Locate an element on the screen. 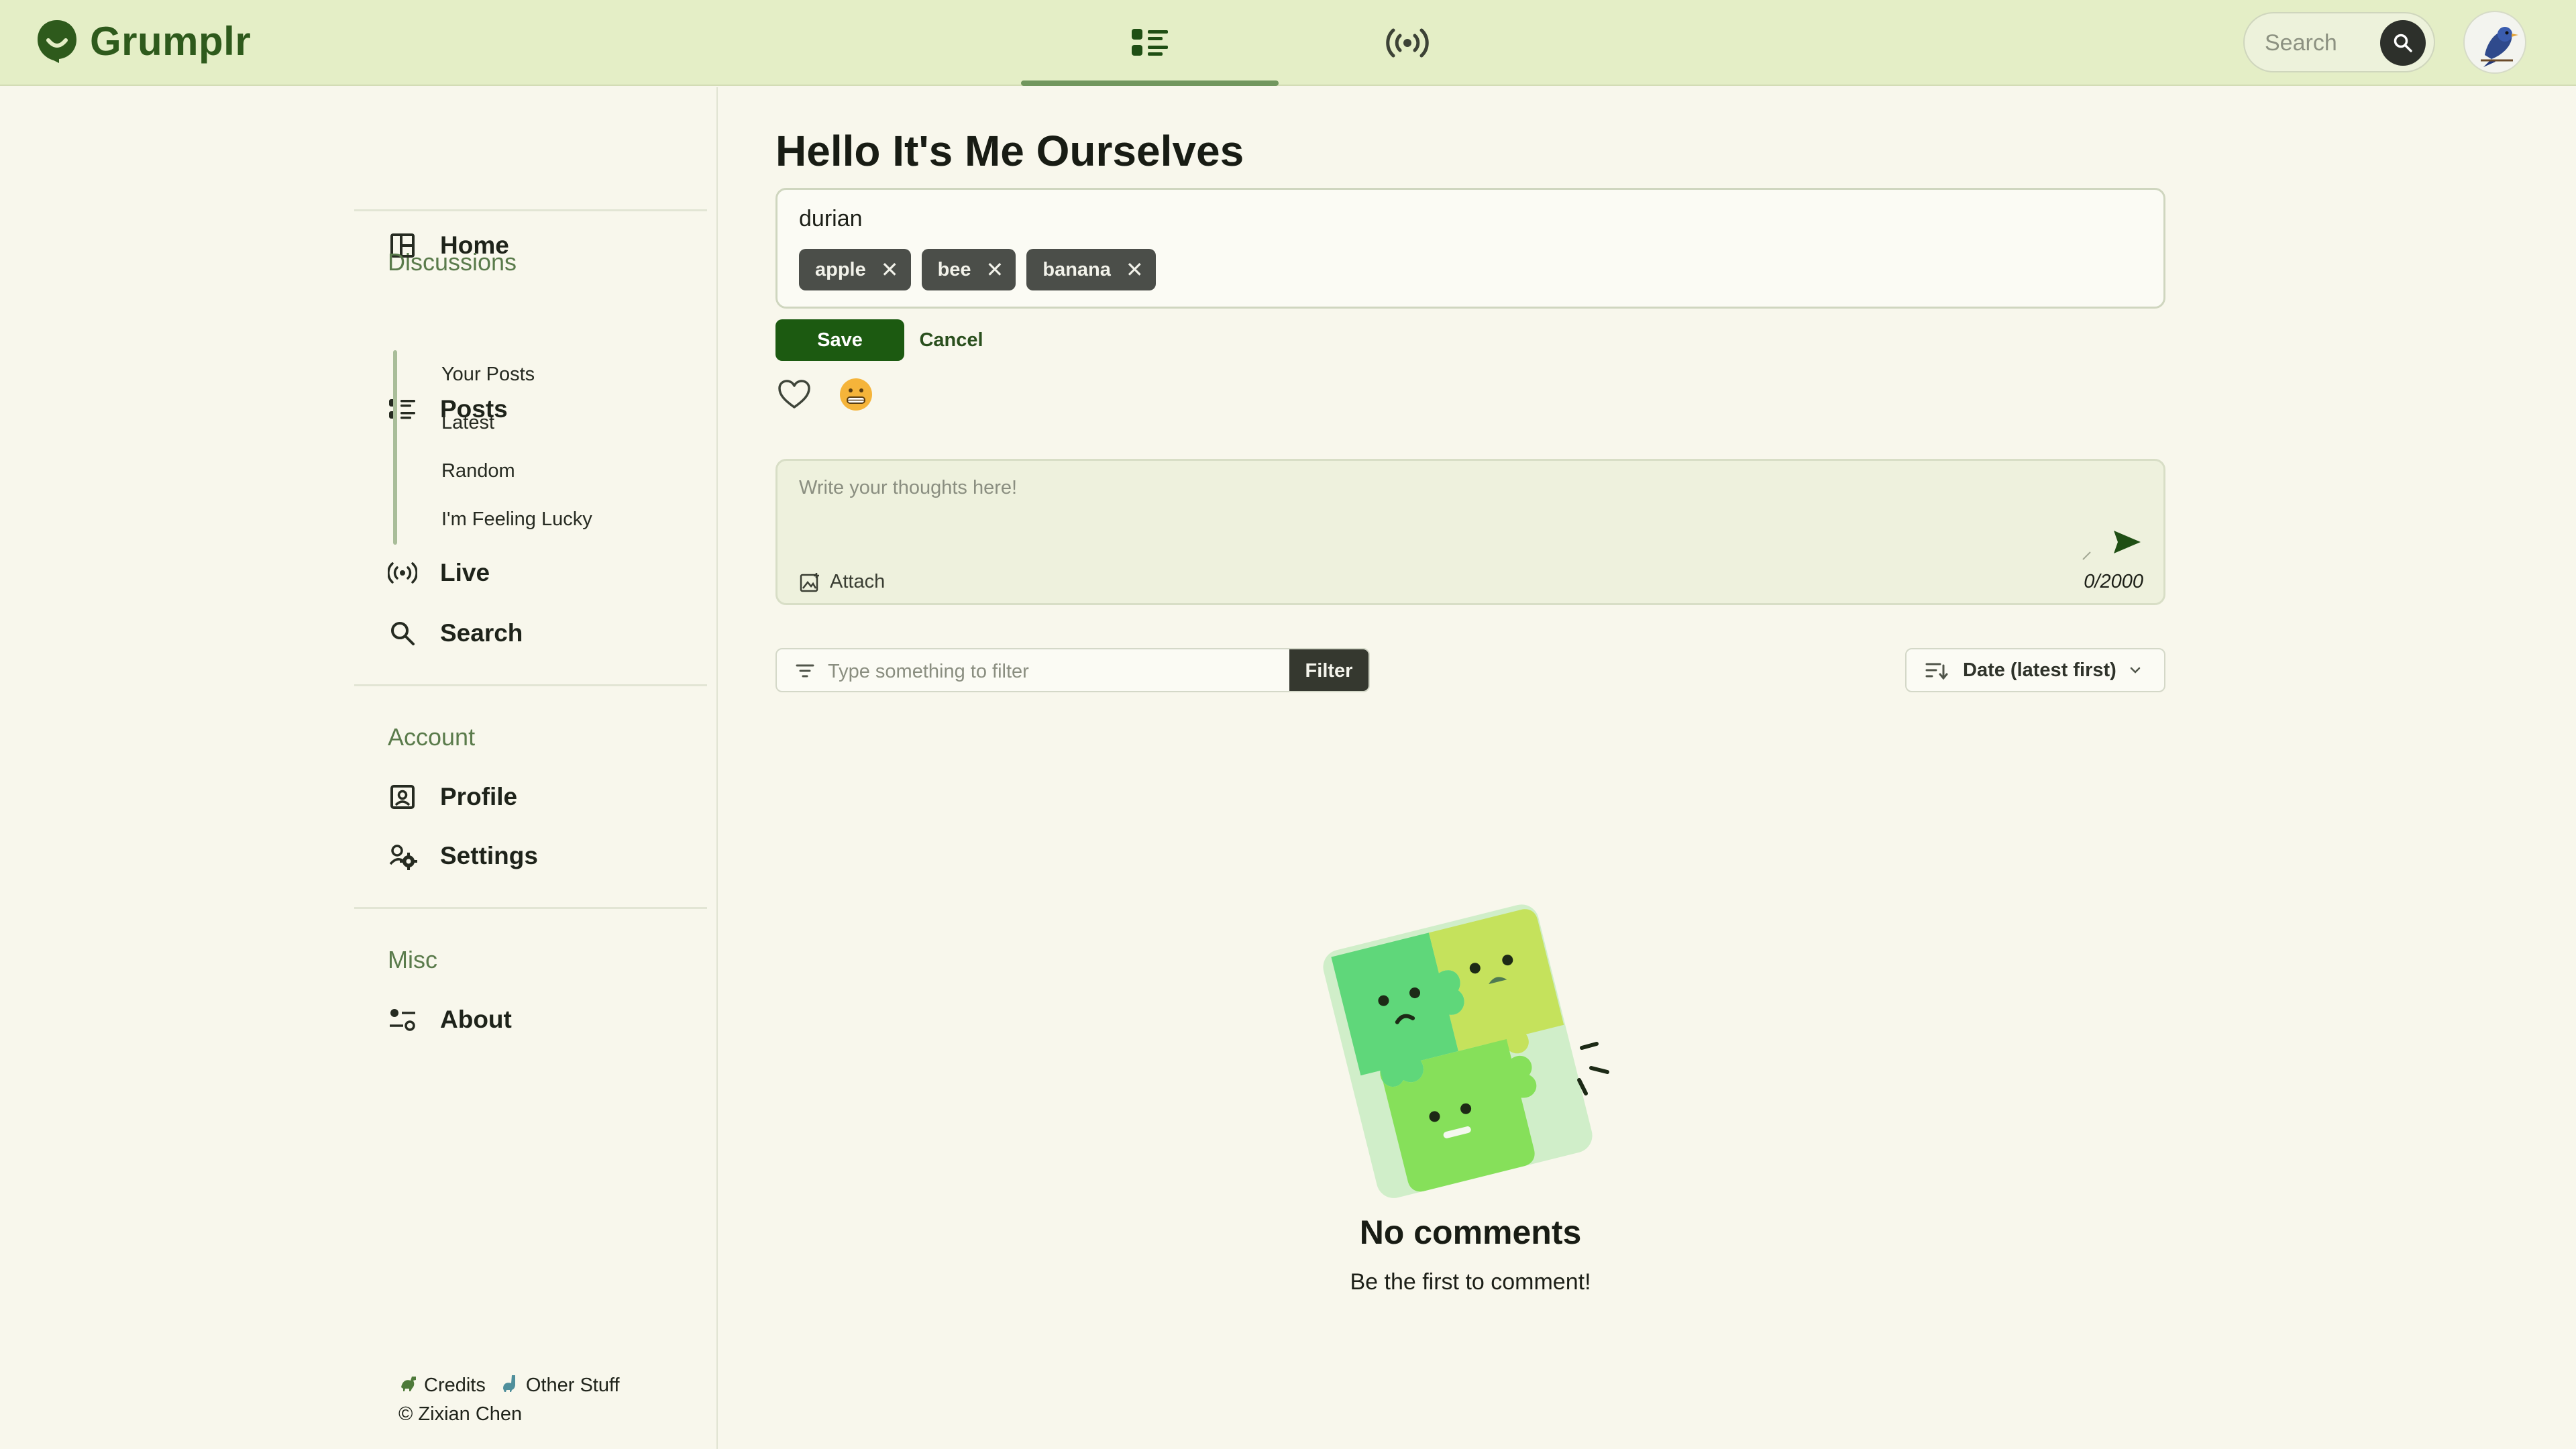 The height and width of the screenshot is (1449, 2576). sidebar-heading-discussions: Discussions is located at coordinates (452, 262).